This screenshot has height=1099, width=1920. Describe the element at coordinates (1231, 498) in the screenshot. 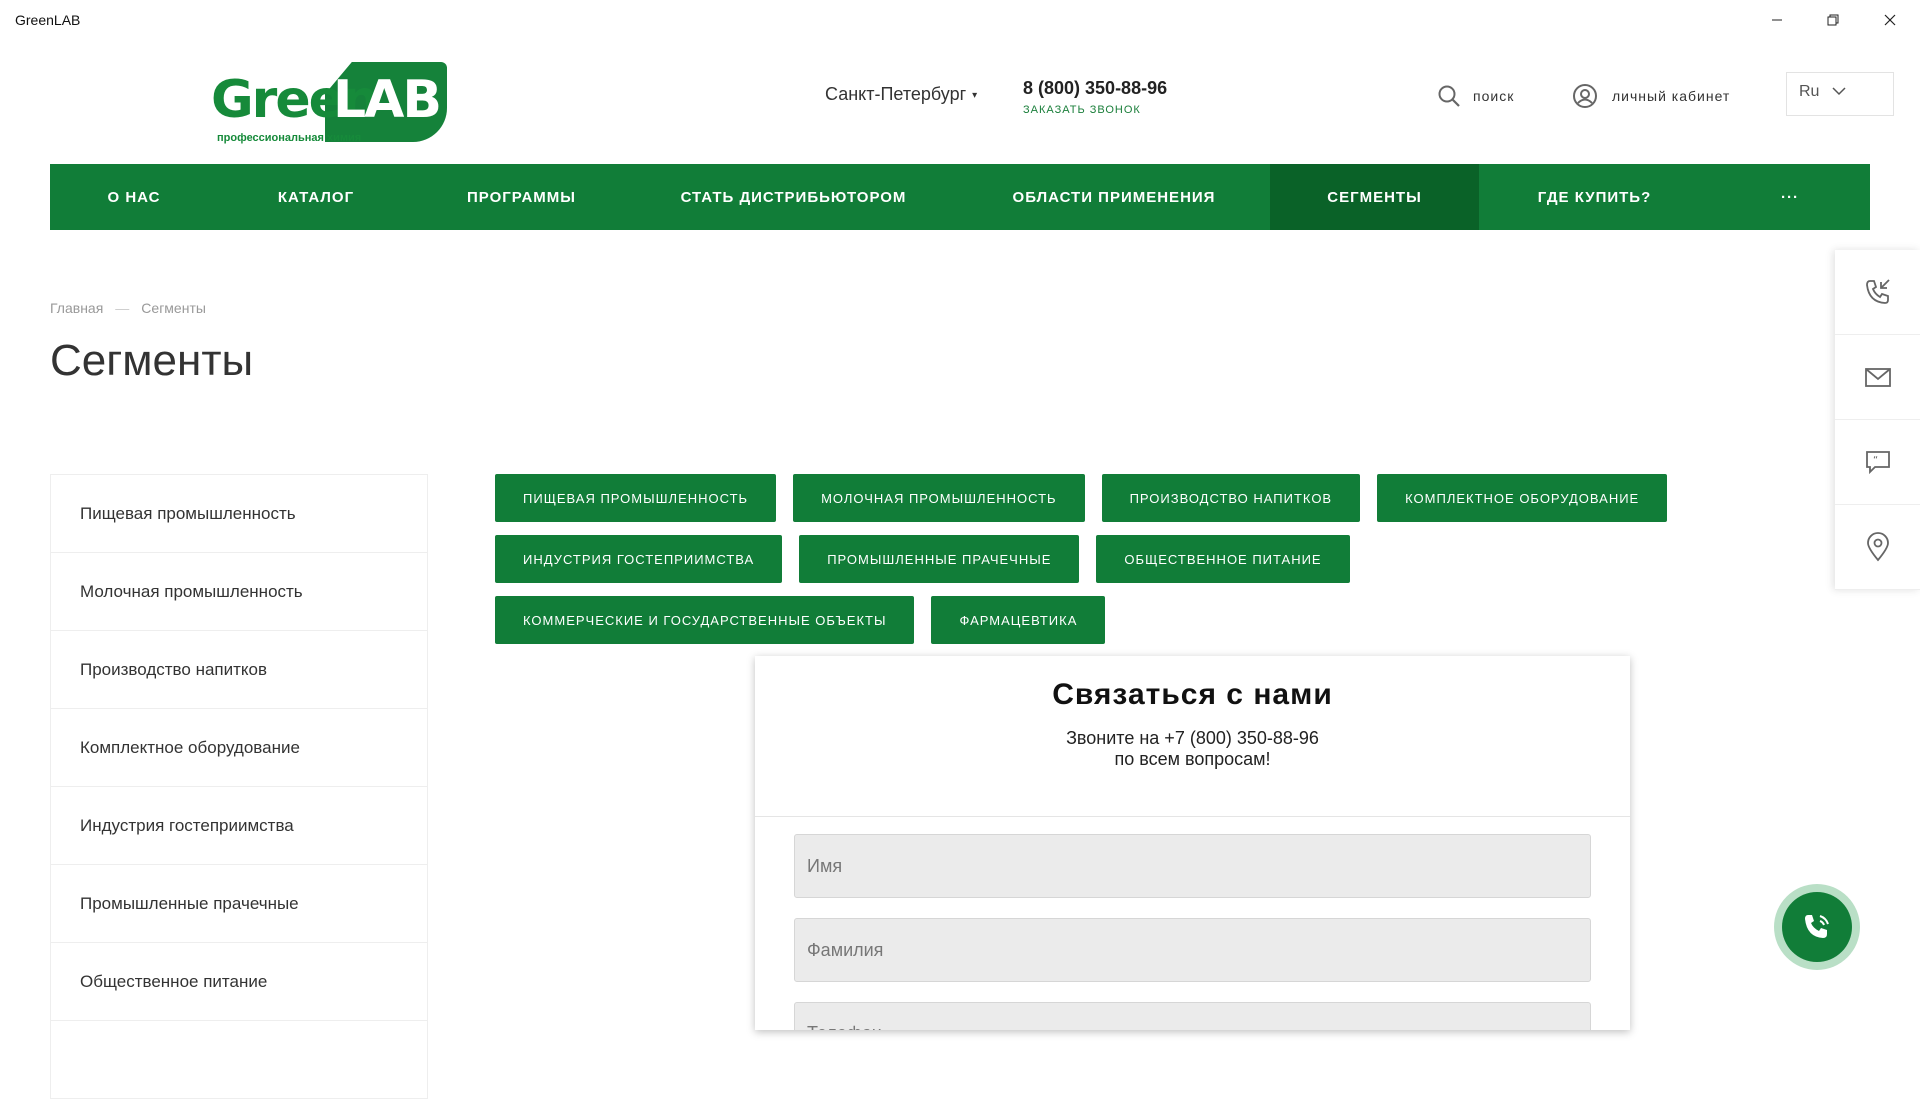

I see `segment-tag-button: Производство напитков` at that location.